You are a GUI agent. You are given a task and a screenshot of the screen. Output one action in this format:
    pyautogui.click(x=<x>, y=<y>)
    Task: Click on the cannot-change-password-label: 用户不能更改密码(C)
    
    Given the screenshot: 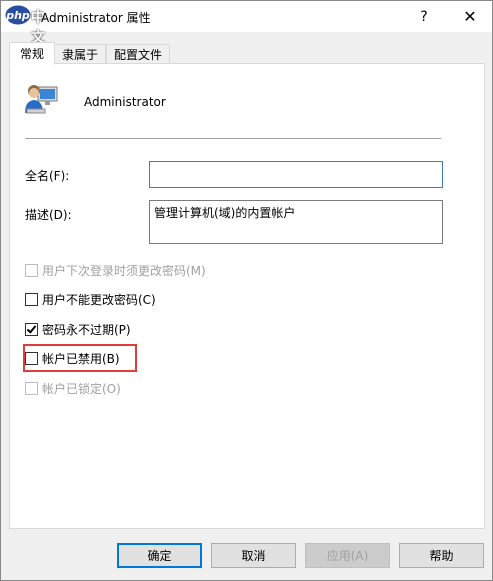 What is the action you would take?
    pyautogui.click(x=99, y=299)
    